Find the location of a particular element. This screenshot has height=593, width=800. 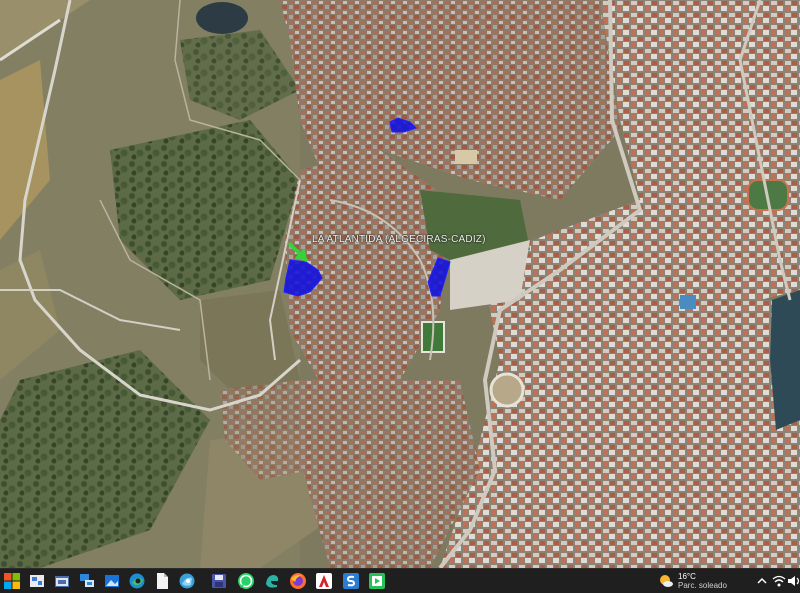

location-label: LA ATLANTIDA (ALGECIRAS-CADIZ) is located at coordinates (399, 239).